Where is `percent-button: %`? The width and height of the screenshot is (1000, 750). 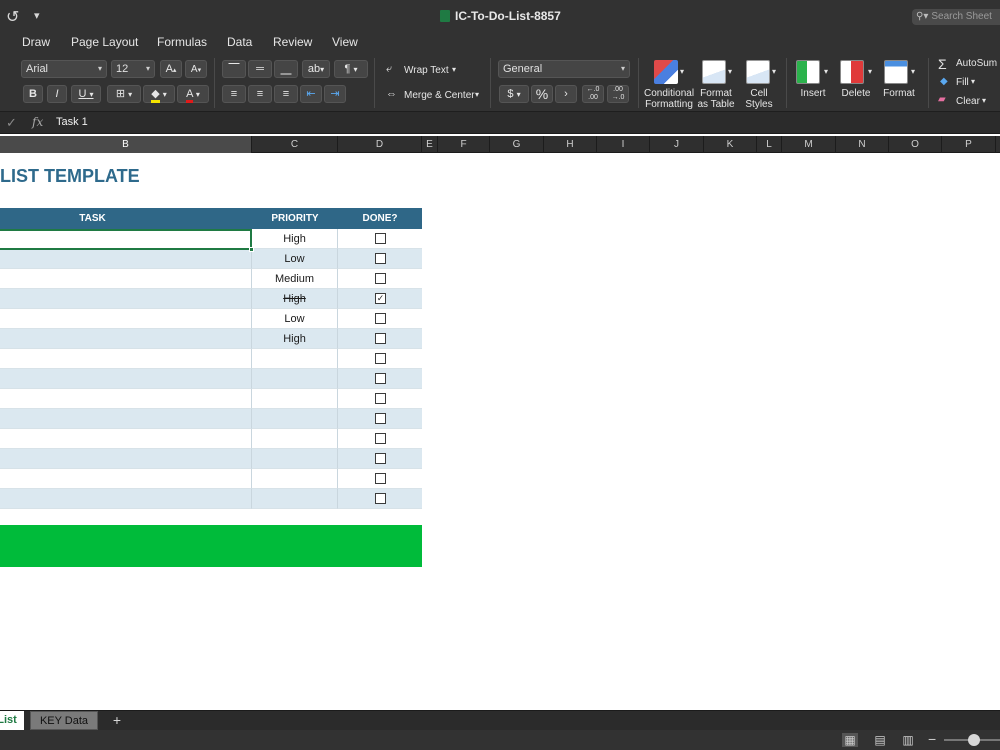
percent-button: % is located at coordinates (542, 94).